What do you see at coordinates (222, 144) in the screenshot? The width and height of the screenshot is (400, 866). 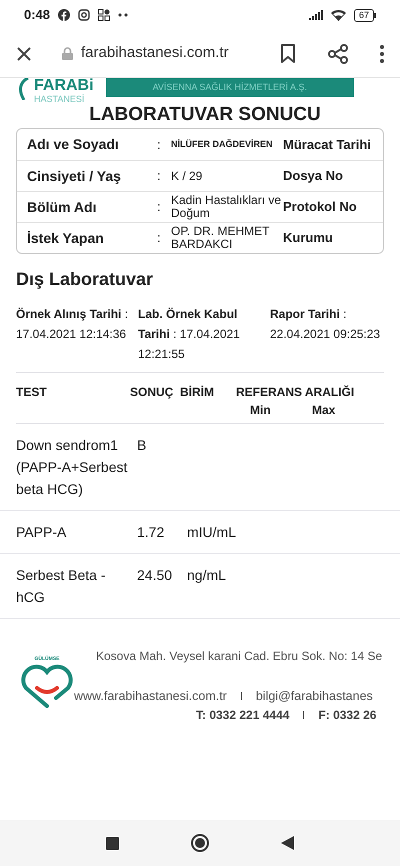 I see `field-value: NİLÜFER DAĞDEVİREN` at bounding box center [222, 144].